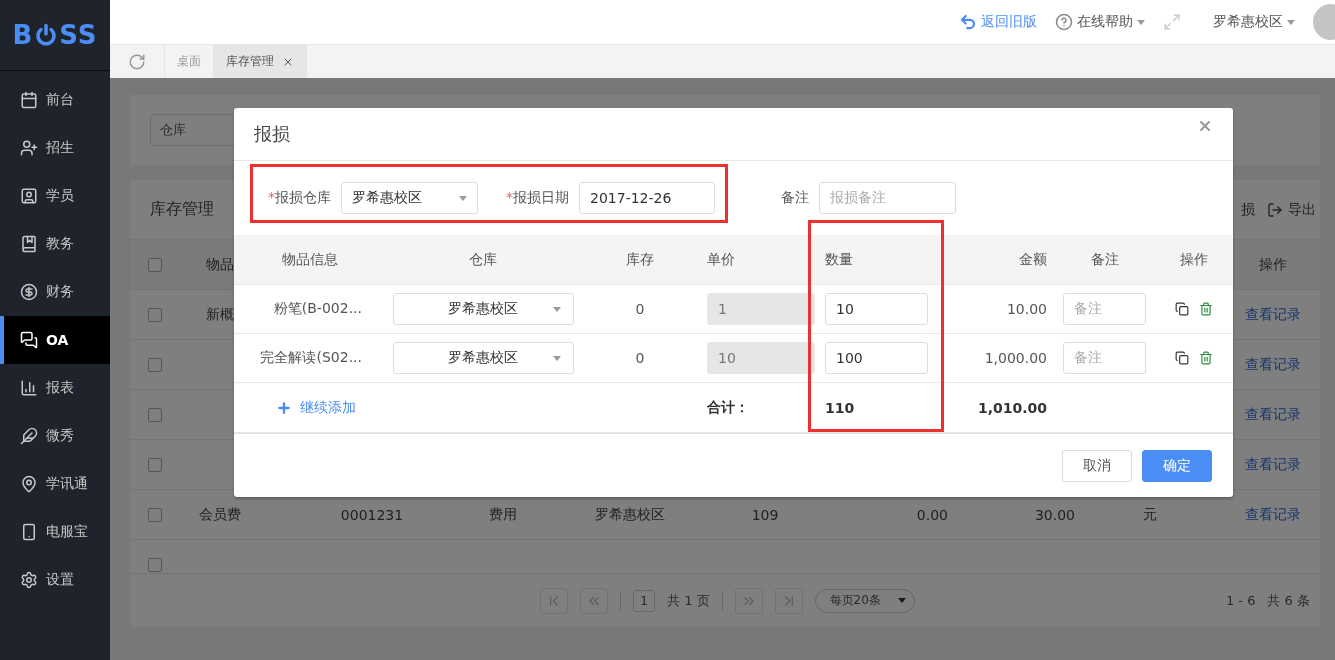 Image resolution: width=1335 pixels, height=660 pixels. I want to click on page-count: 共 1 页, so click(688, 600).